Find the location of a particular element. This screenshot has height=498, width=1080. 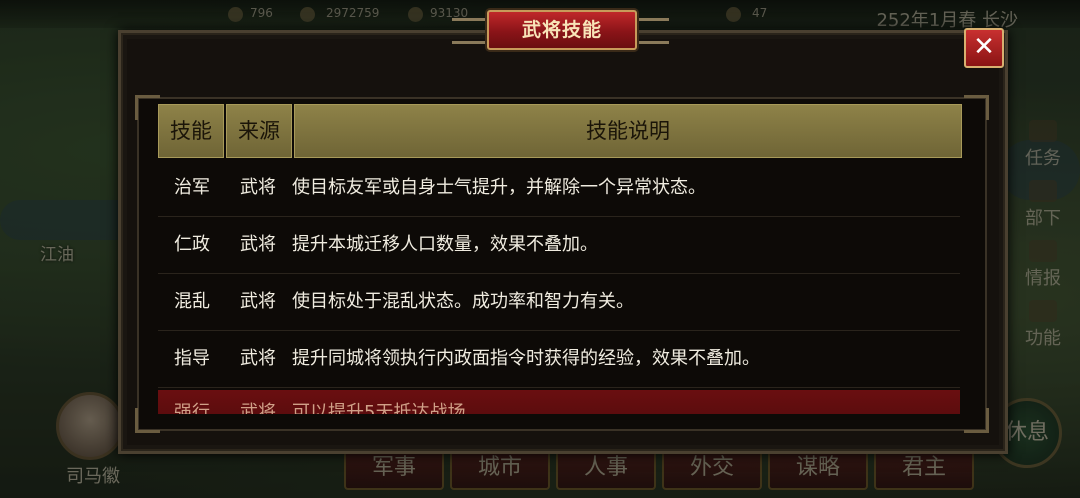

skill-name: 指导 is located at coordinates (192, 358).